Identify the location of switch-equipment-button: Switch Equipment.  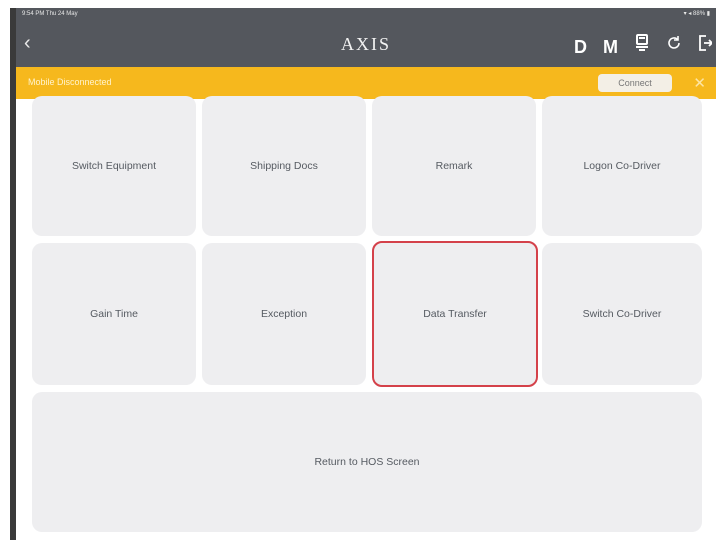
(114, 166).